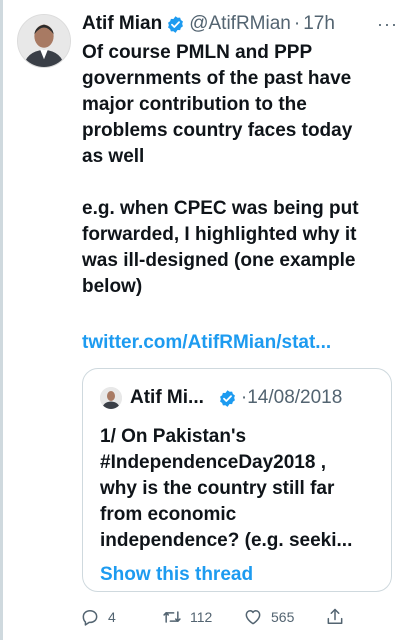  I want to click on tweet-actions: 4 112 565, so click(230, 620).